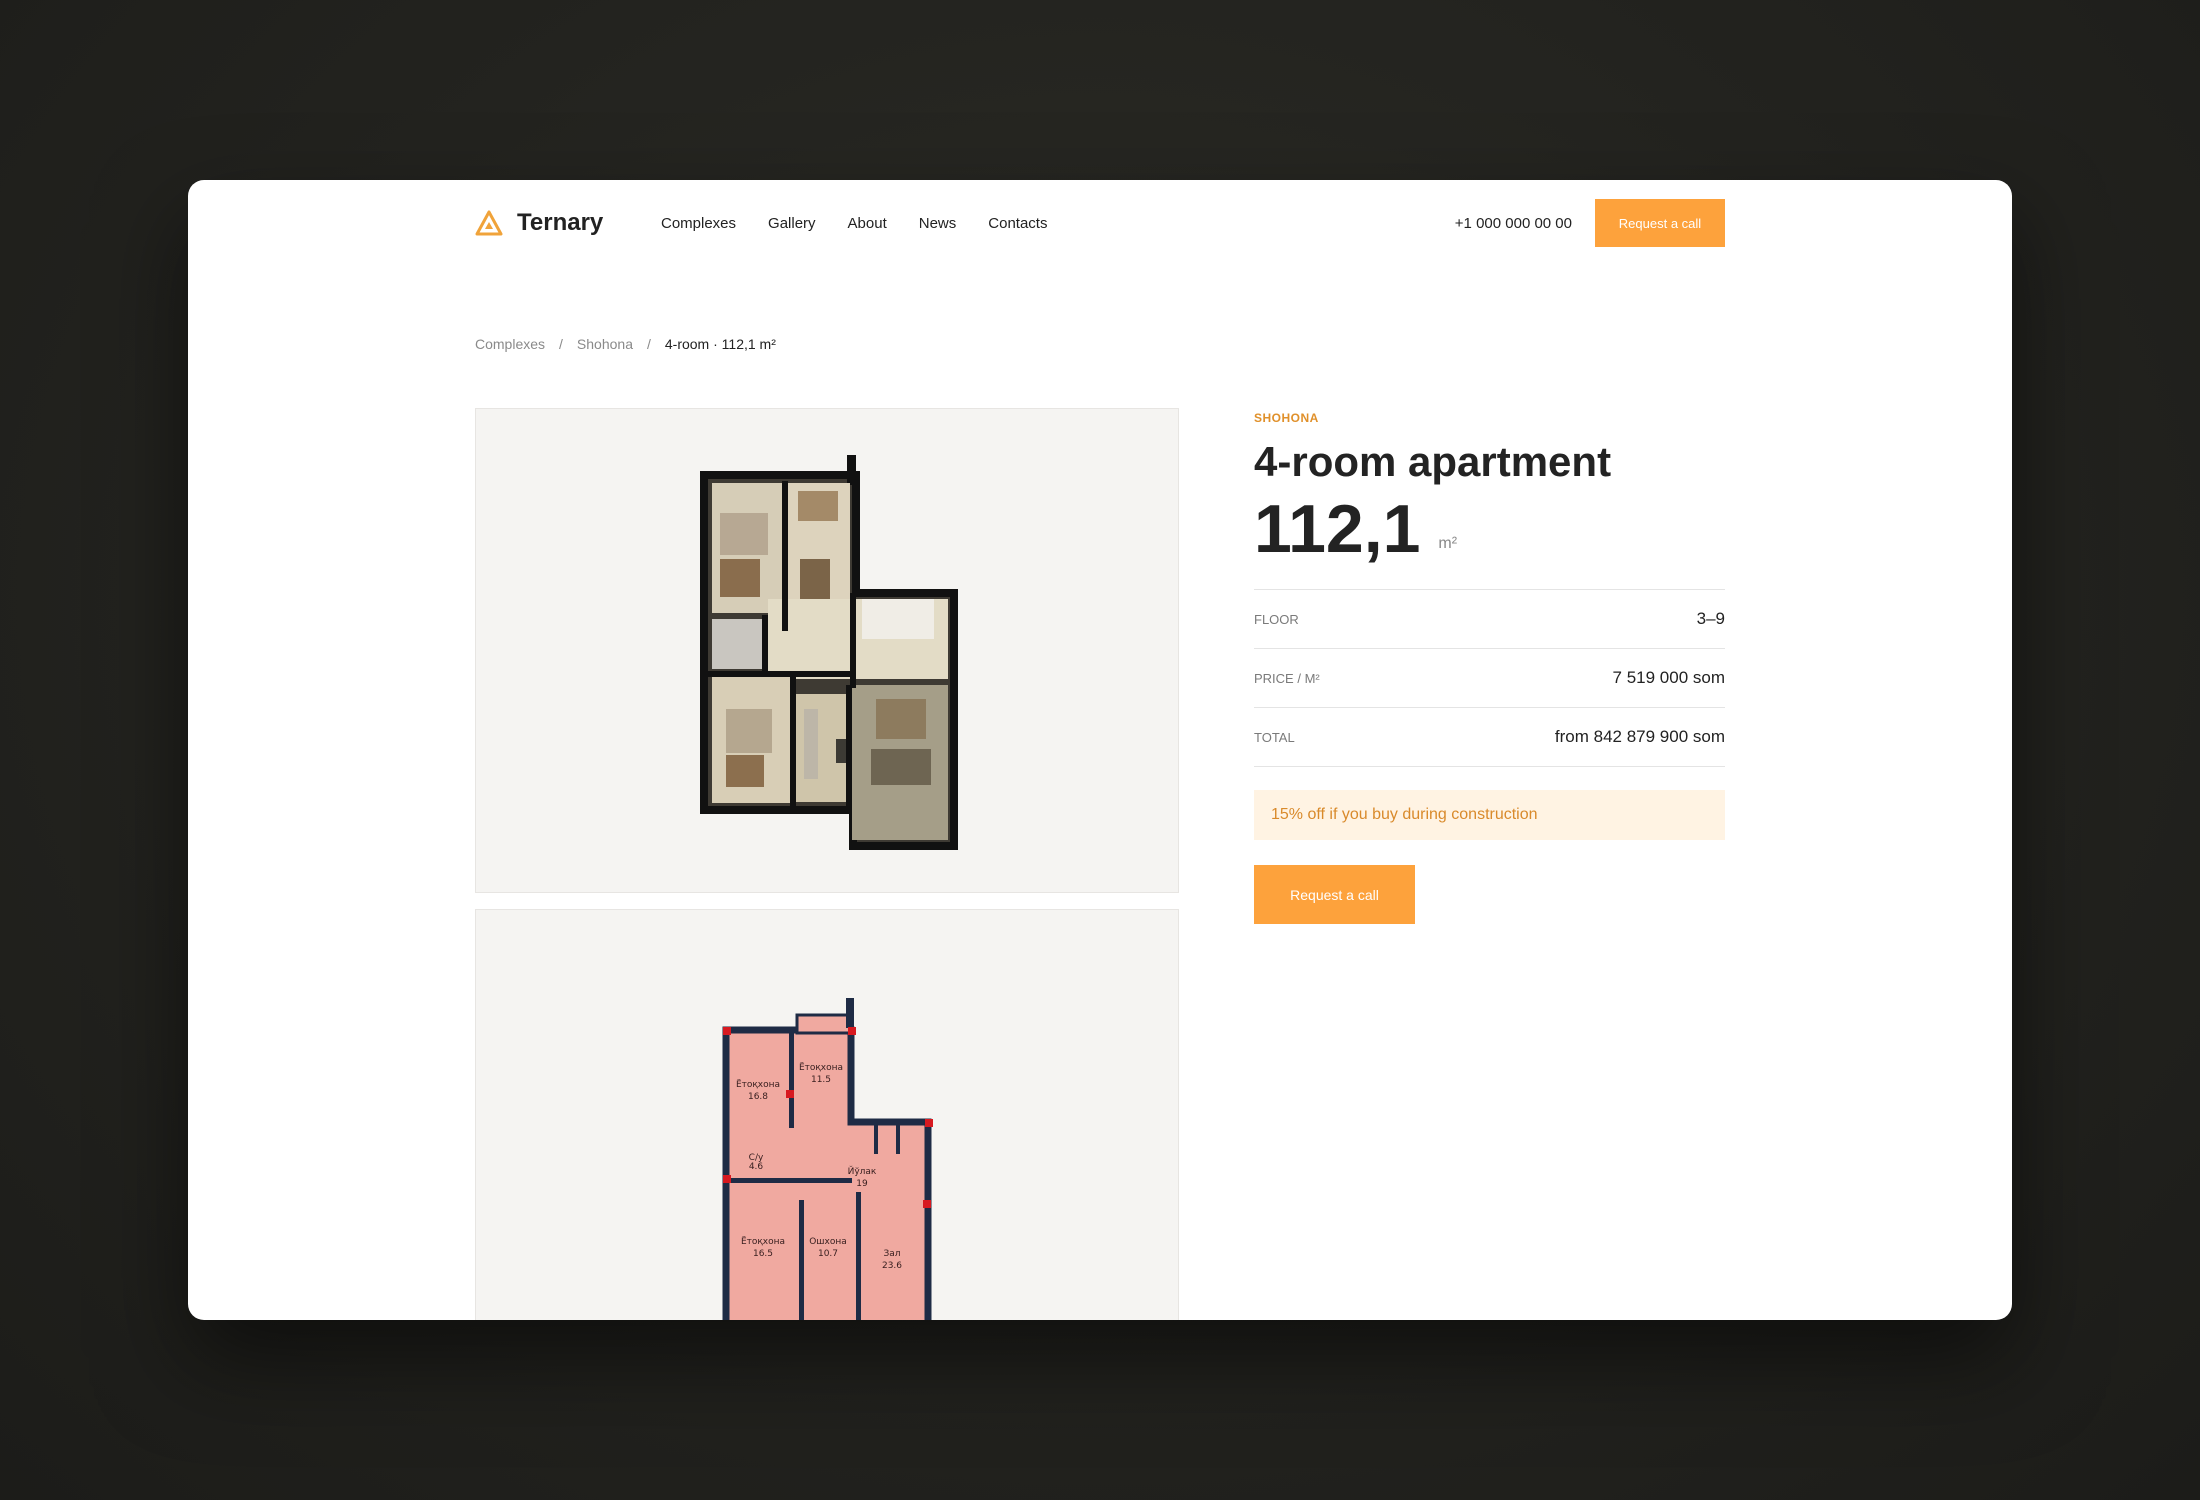 The image size is (2200, 1500). I want to click on floor-plan-3d, so click(827, 650).